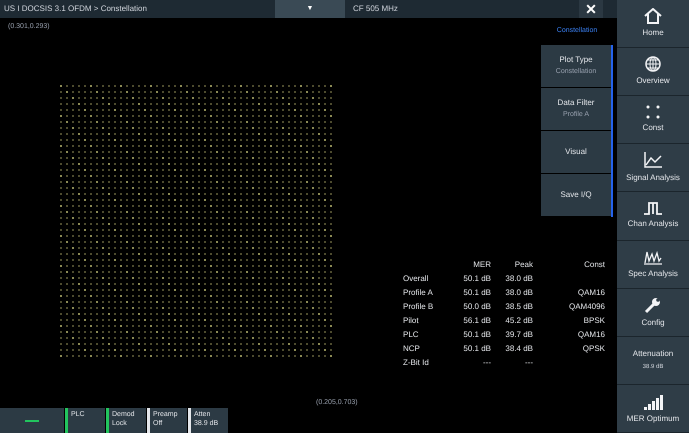 This screenshot has width=689, height=433. Describe the element at coordinates (512, 265) in the screenshot. I see `column-header: Peak` at that location.